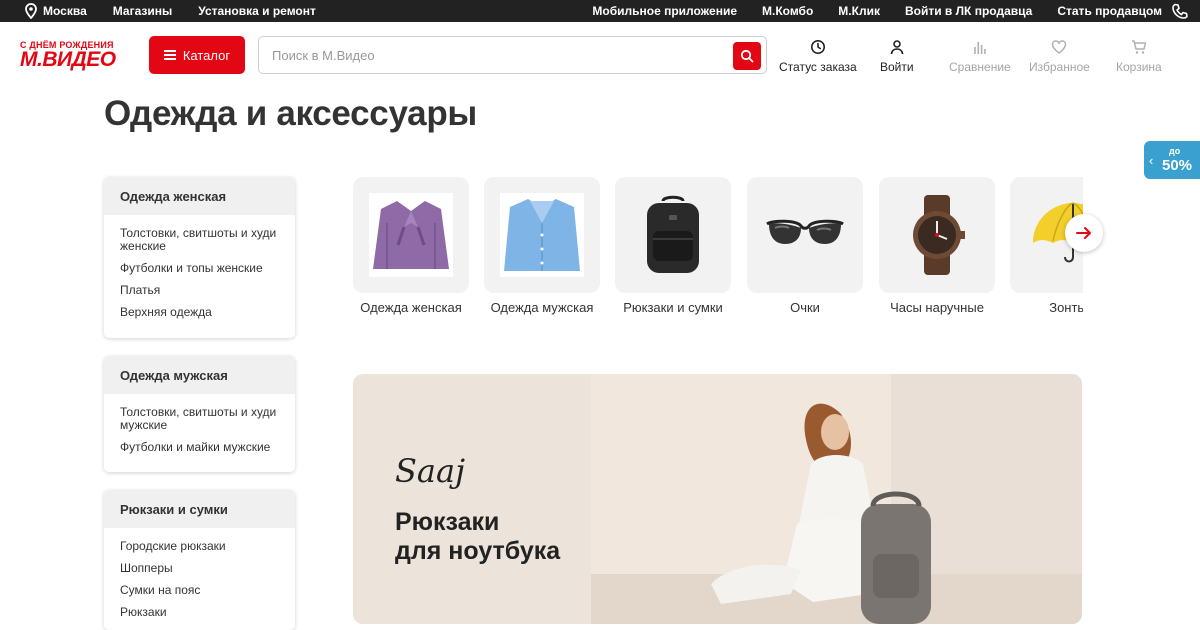 The image size is (1200, 630). What do you see at coordinates (199, 568) in the screenshot?
I see `sidebar-link: Шопперы` at bounding box center [199, 568].